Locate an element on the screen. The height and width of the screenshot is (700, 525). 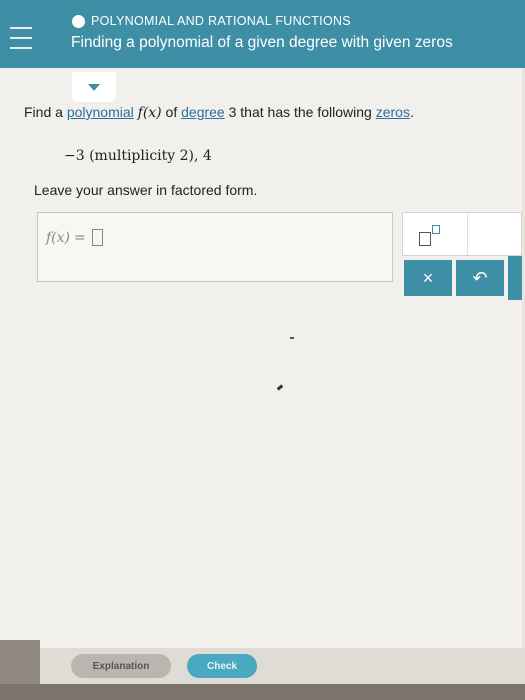
check-button: Check is located at coordinates (222, 666).